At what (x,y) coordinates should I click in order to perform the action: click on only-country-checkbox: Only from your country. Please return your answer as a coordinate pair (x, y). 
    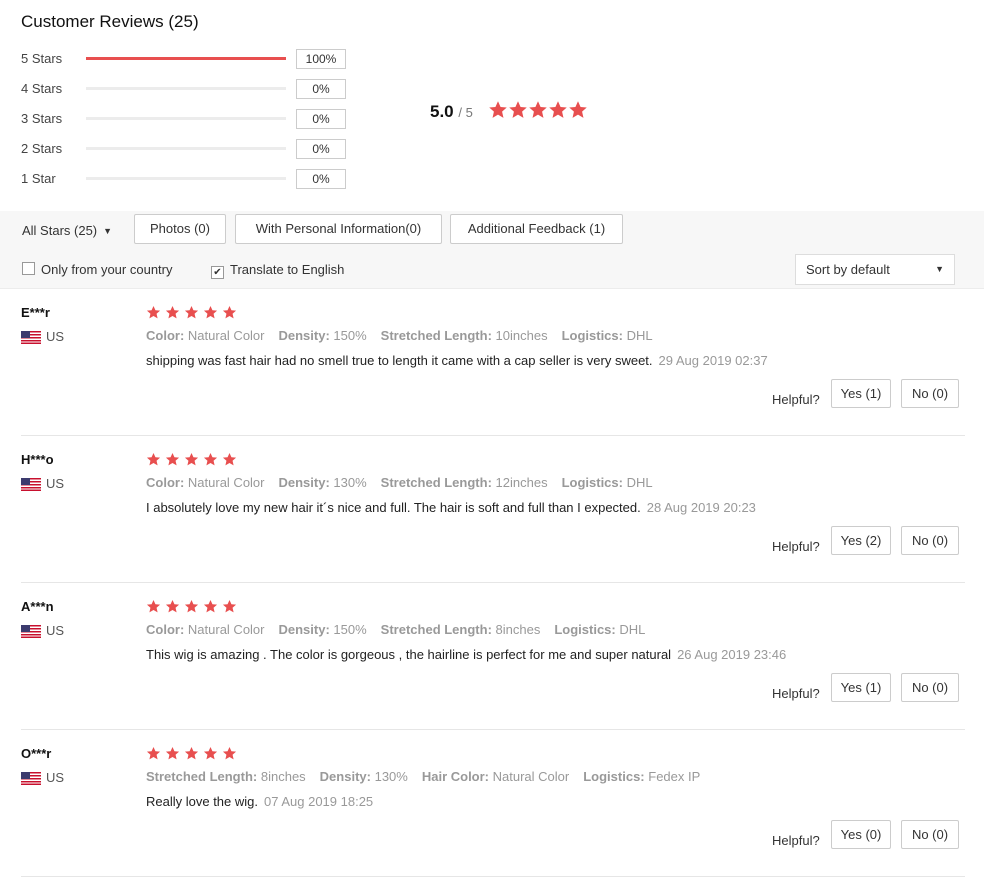
    Looking at the image, I should click on (97, 269).